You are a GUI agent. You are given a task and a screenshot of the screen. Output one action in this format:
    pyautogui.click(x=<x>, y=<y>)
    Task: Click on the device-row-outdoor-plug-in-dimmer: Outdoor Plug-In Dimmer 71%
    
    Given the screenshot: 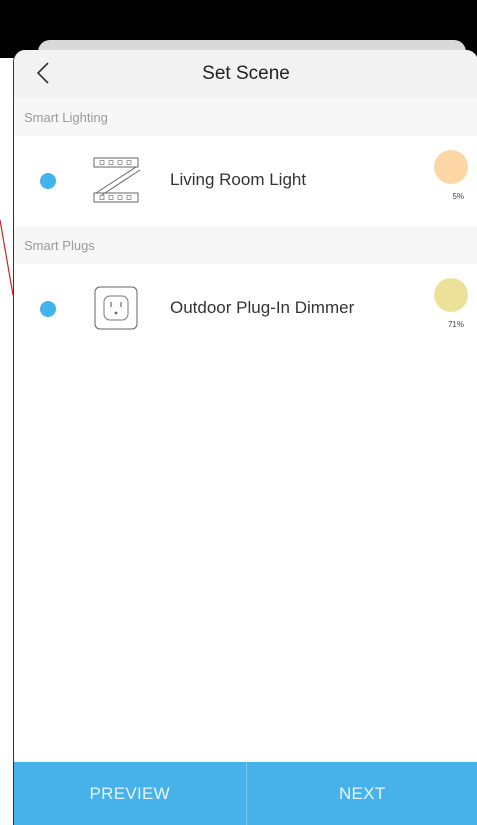 What is the action you would take?
    pyautogui.click(x=245, y=309)
    